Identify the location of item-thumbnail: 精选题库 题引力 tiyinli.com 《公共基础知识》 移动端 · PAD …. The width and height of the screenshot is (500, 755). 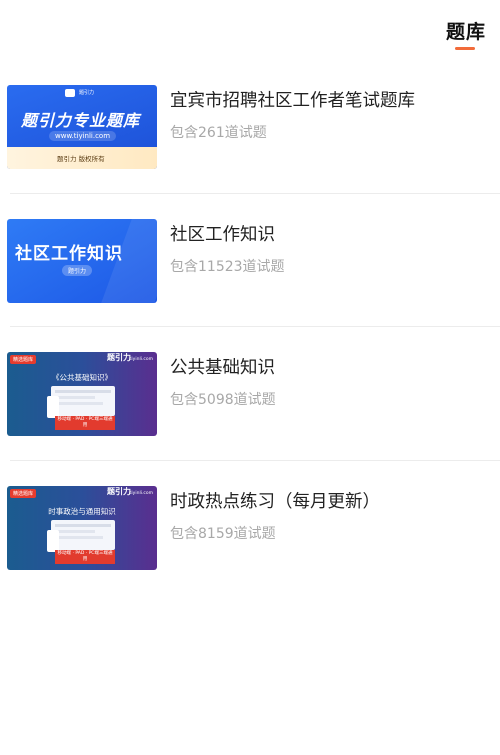
(82, 394).